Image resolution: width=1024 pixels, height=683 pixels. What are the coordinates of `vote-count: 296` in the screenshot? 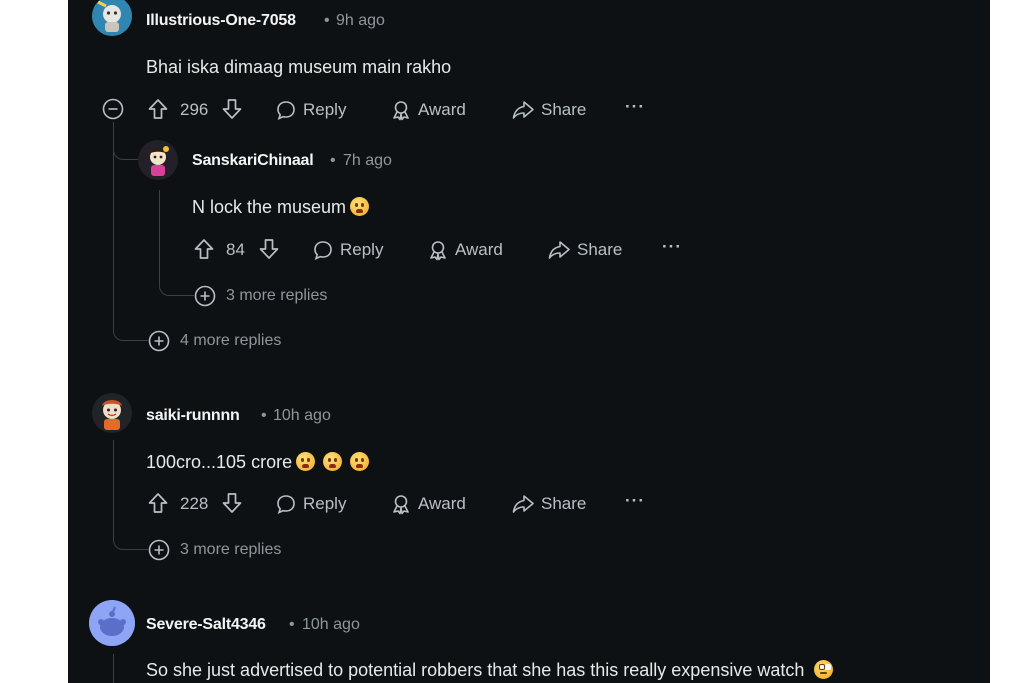 It's located at (194, 109).